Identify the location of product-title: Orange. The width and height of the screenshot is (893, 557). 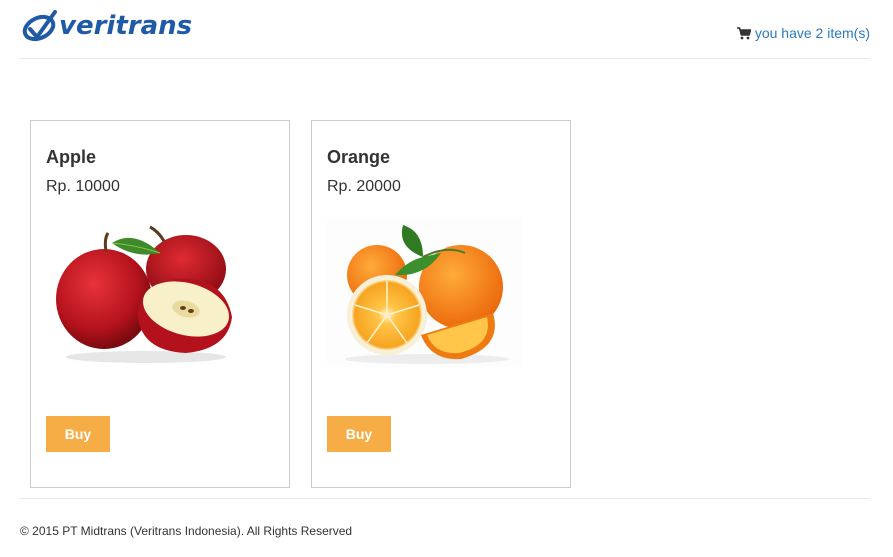
(359, 157).